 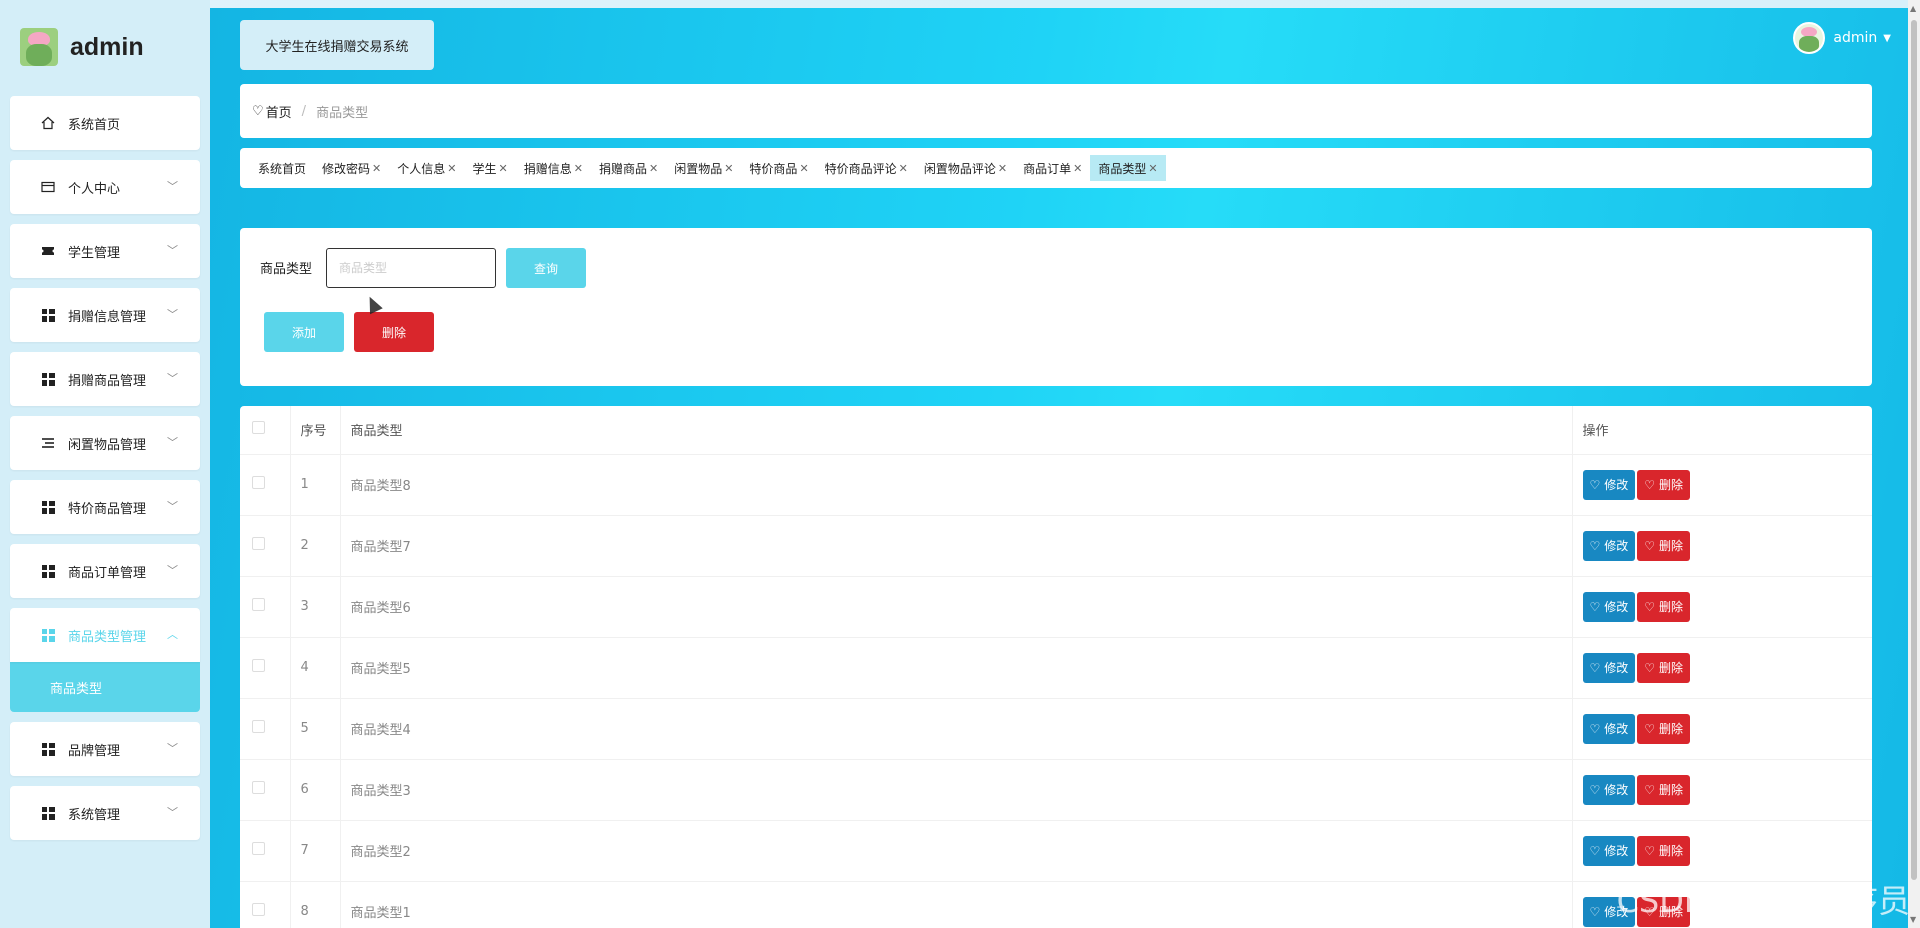 I want to click on search-input, so click(x=411, y=268).